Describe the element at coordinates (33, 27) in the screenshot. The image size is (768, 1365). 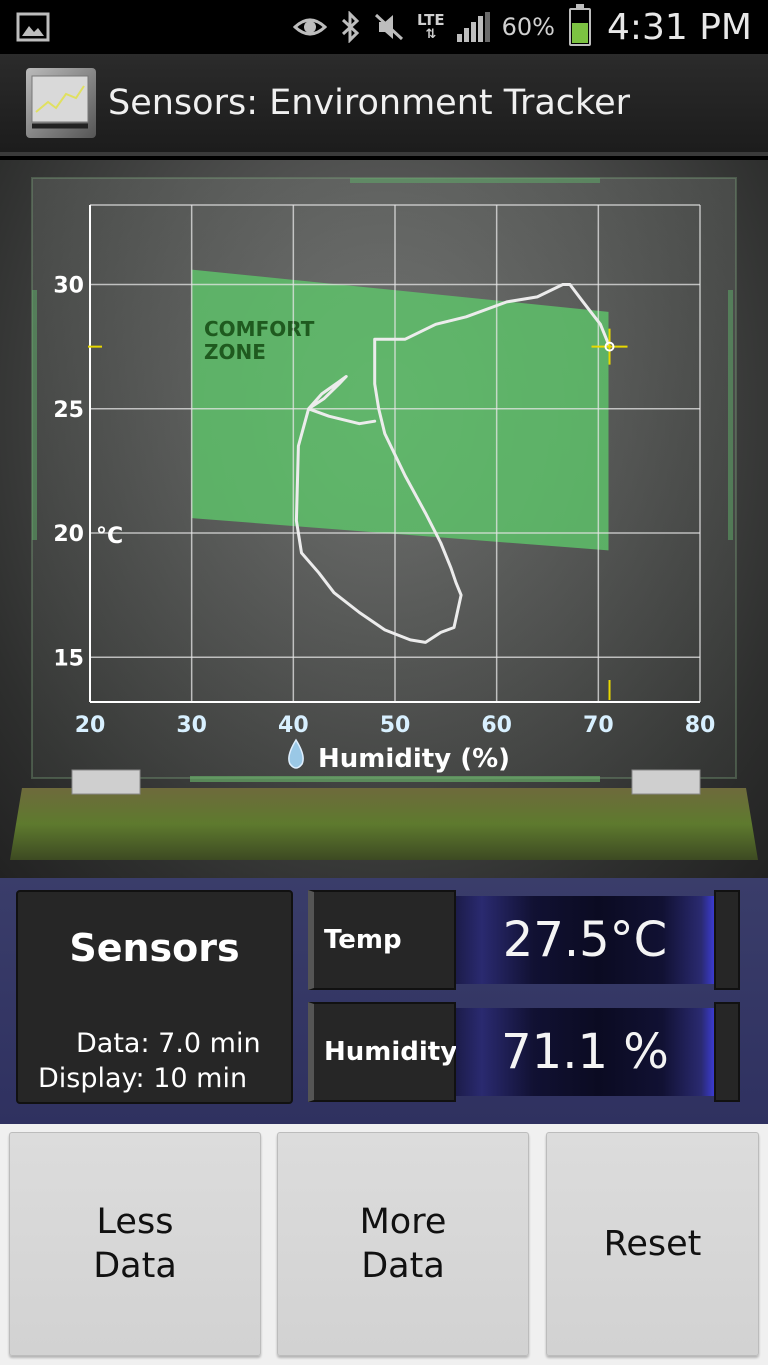
I see `gallery-icon` at that location.